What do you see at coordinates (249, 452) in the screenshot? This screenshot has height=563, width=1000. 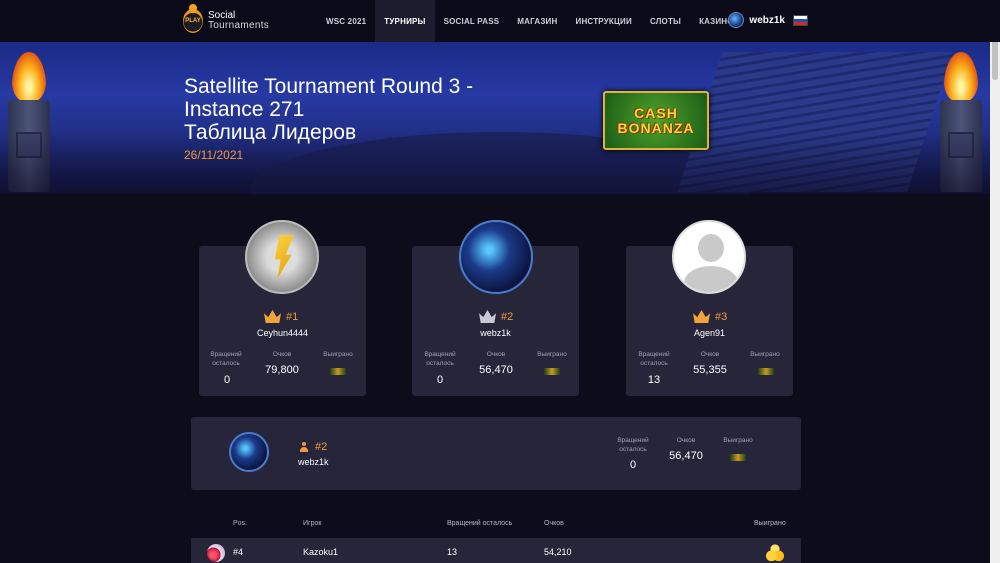 I see `my-avatar` at bounding box center [249, 452].